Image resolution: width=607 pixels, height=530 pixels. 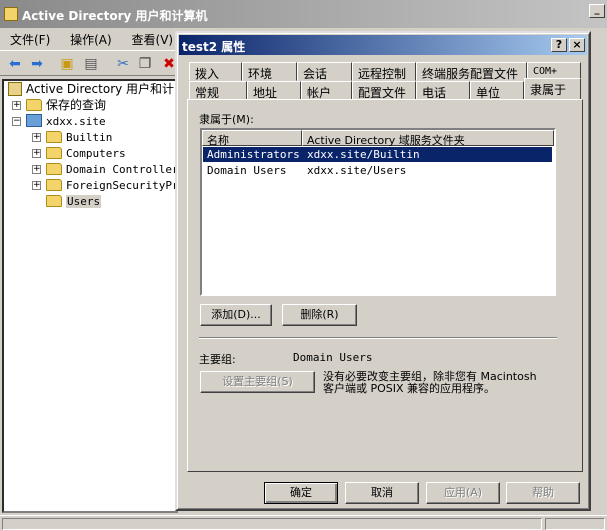 I want to click on remove-button: 删除(R), so click(x=319, y=315).